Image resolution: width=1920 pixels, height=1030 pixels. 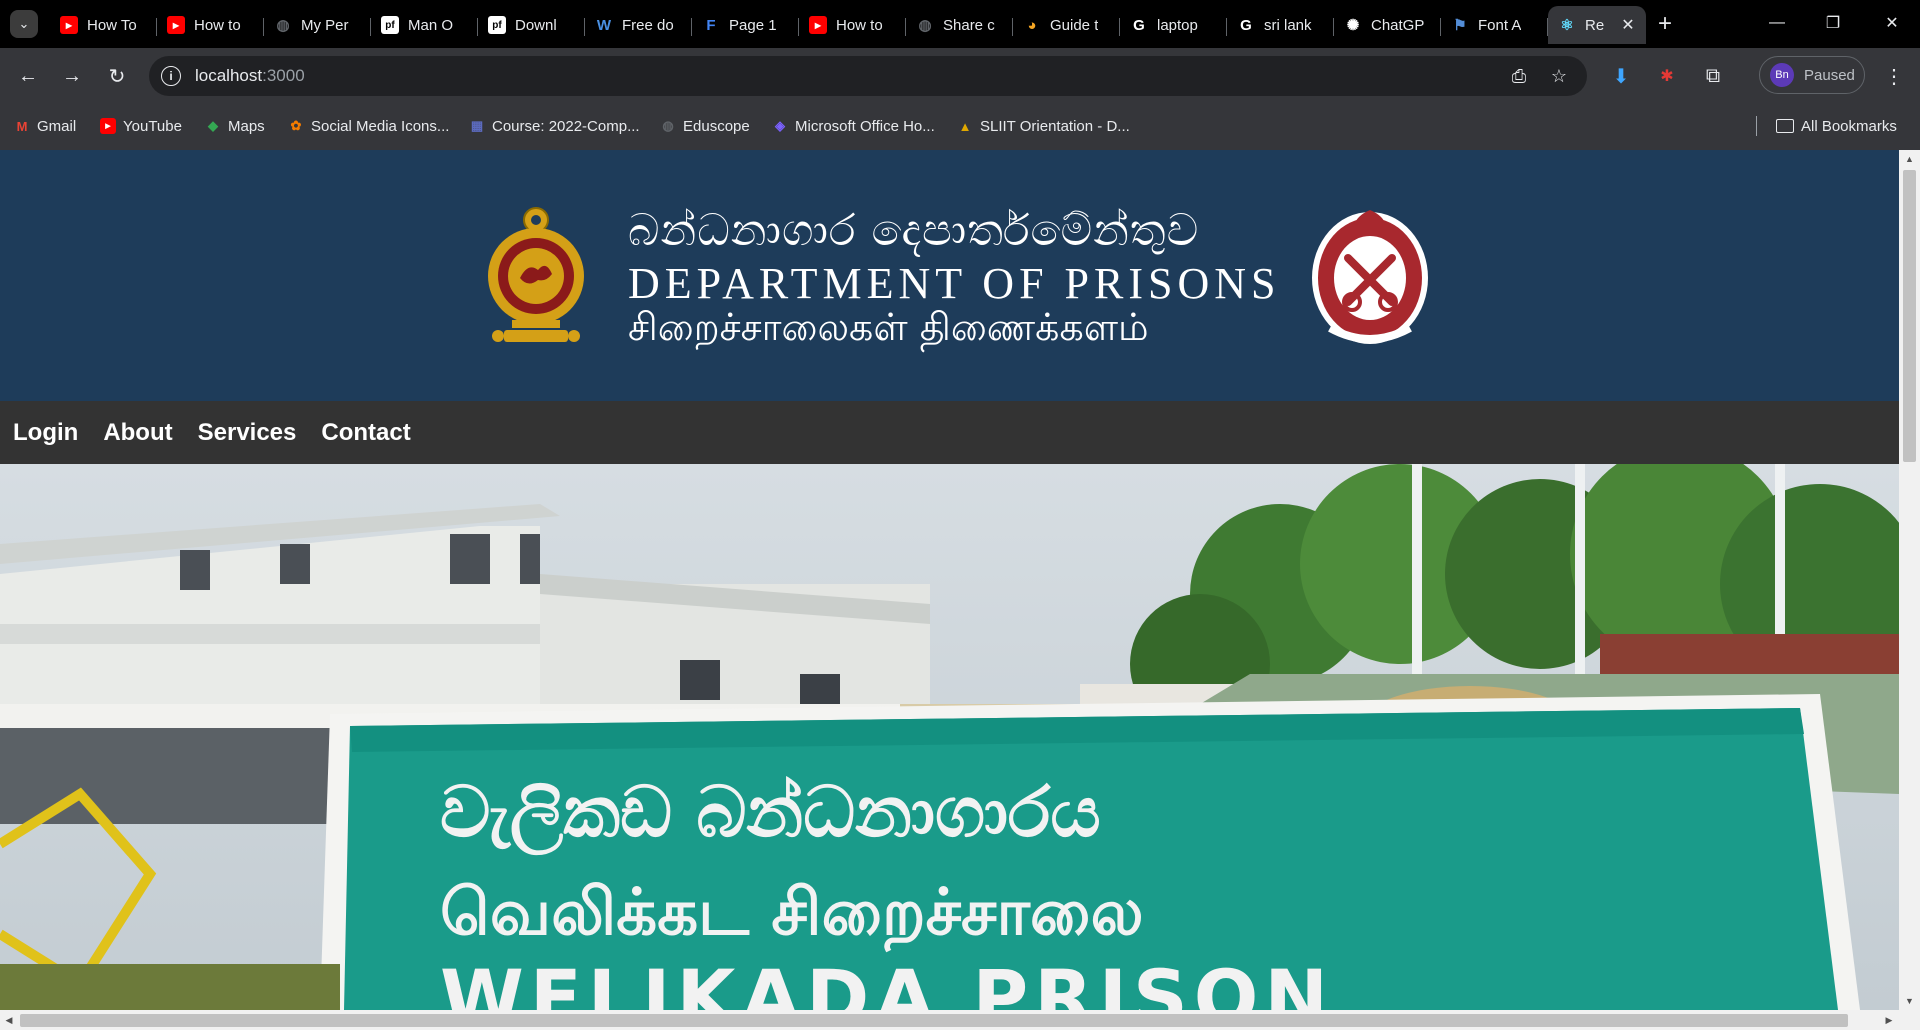 I want to click on browser-tab: pf Downl, so click(x=531, y=25).